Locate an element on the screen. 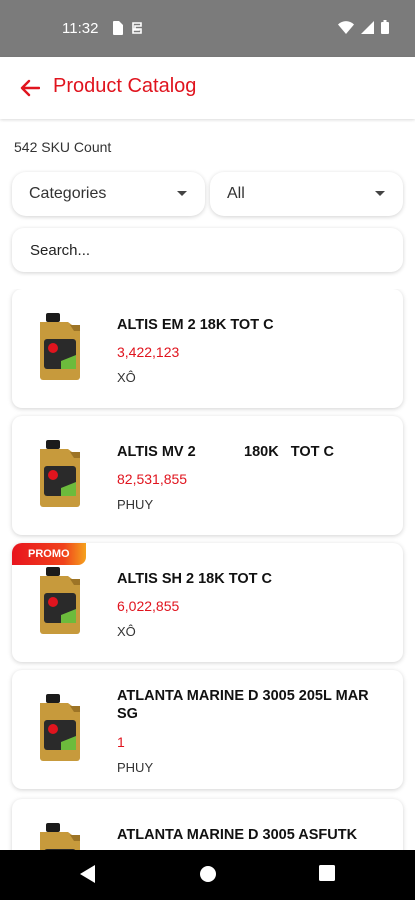 The width and height of the screenshot is (415, 900). app-bar: Product Catalog is located at coordinates (207, 88).